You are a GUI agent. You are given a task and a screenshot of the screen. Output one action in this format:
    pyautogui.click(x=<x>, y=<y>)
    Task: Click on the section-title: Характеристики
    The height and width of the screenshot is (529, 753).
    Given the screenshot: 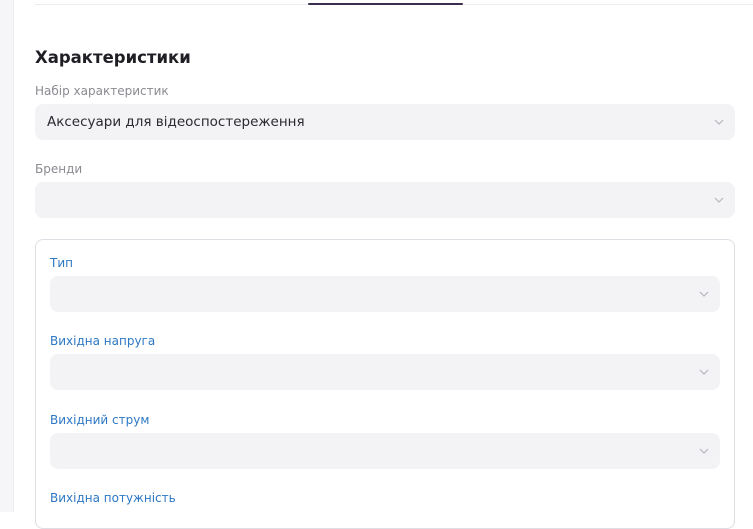 What is the action you would take?
    pyautogui.click(x=113, y=57)
    